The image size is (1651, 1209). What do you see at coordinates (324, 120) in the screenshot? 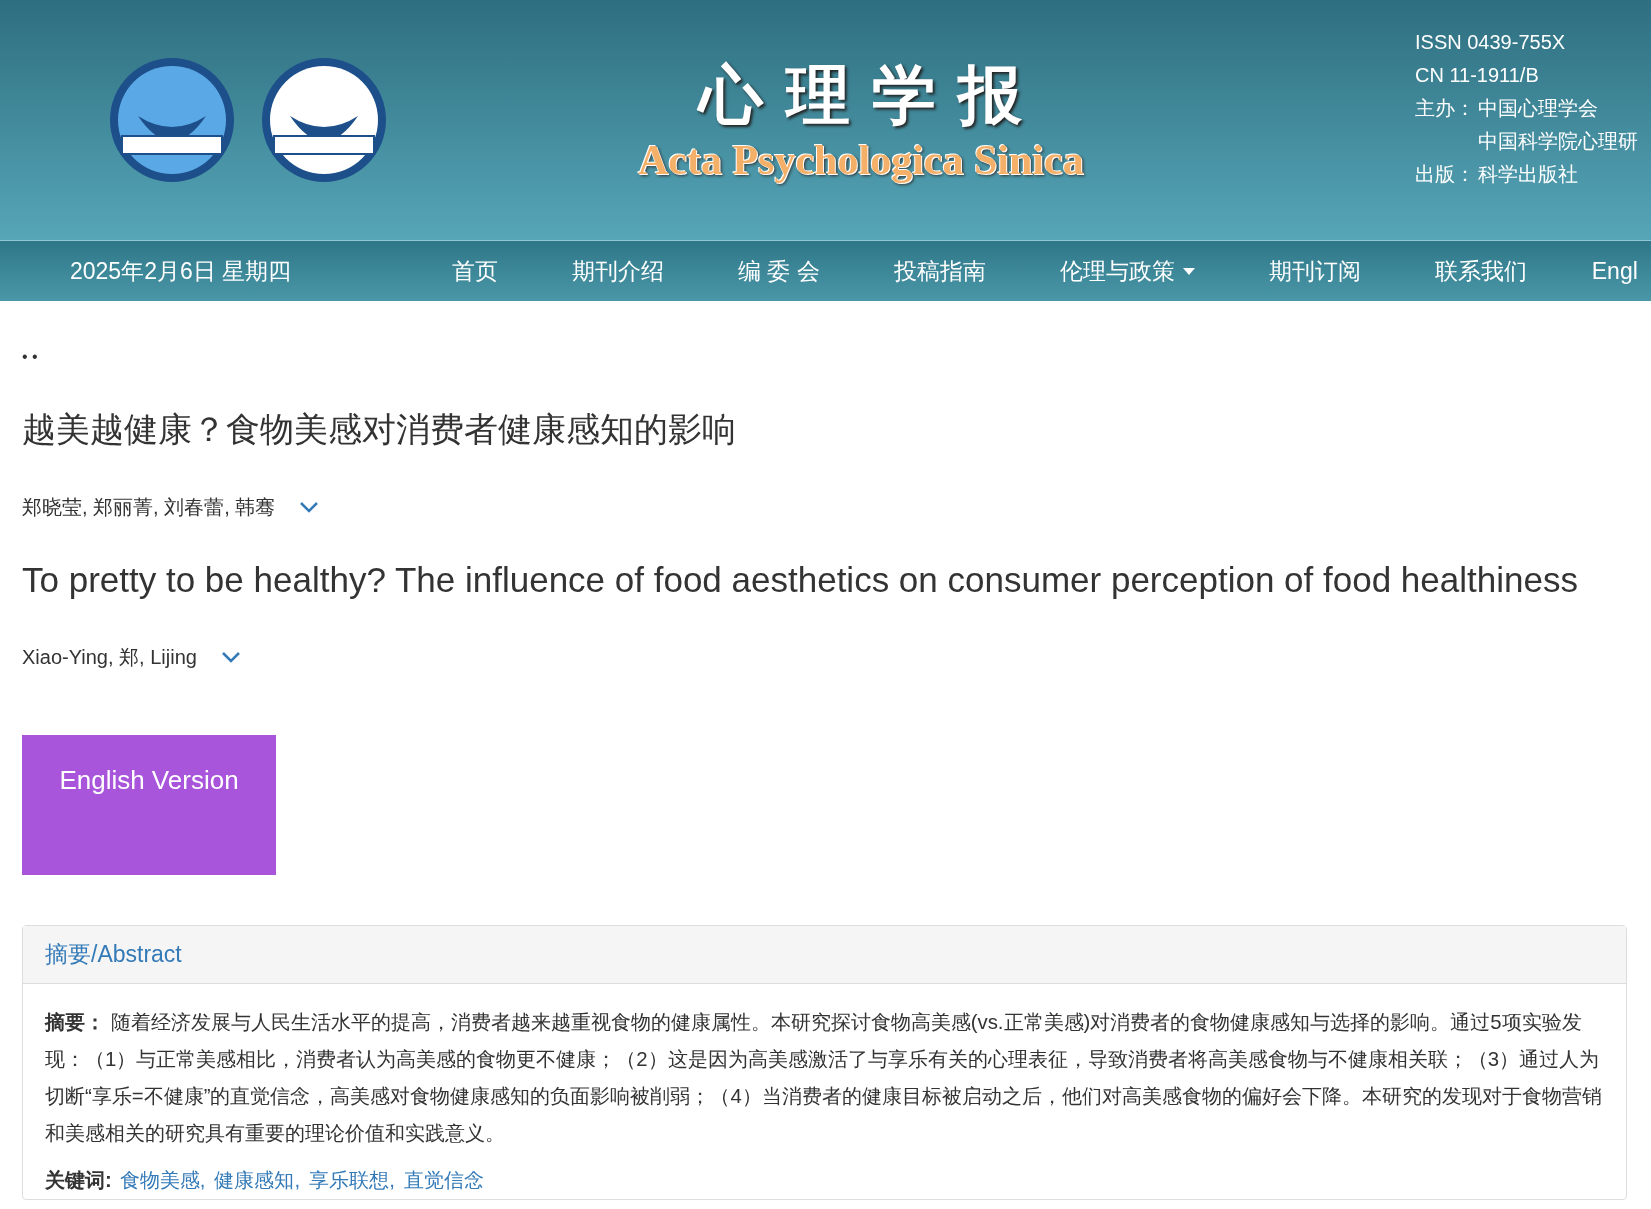
I see `institute-emblem-icon` at bounding box center [324, 120].